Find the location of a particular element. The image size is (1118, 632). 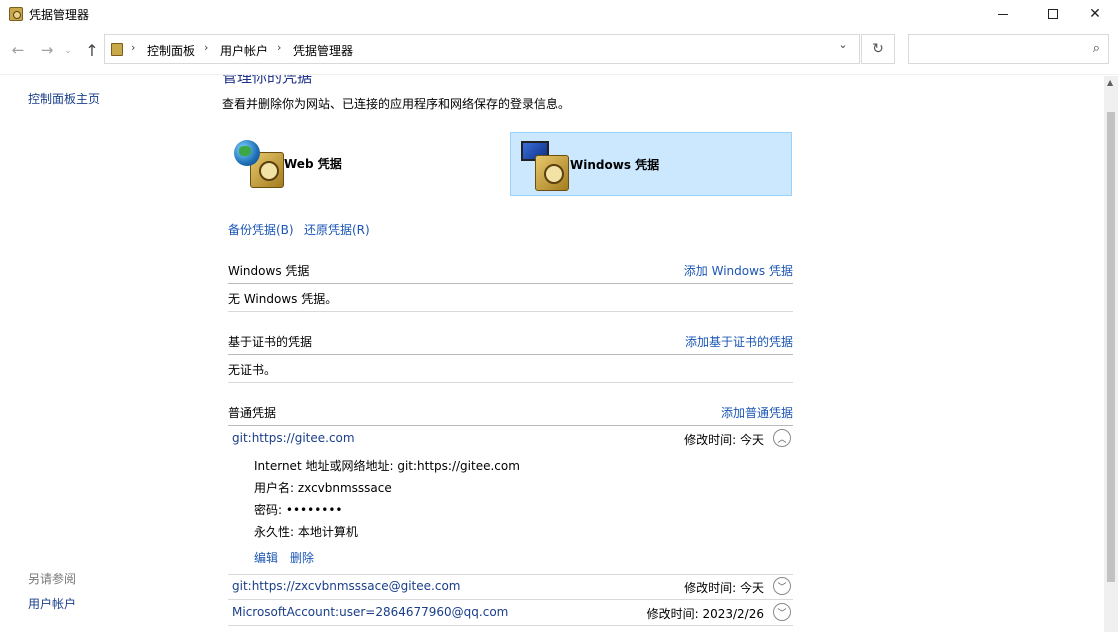

up-button: ↑ is located at coordinates (92, 50).